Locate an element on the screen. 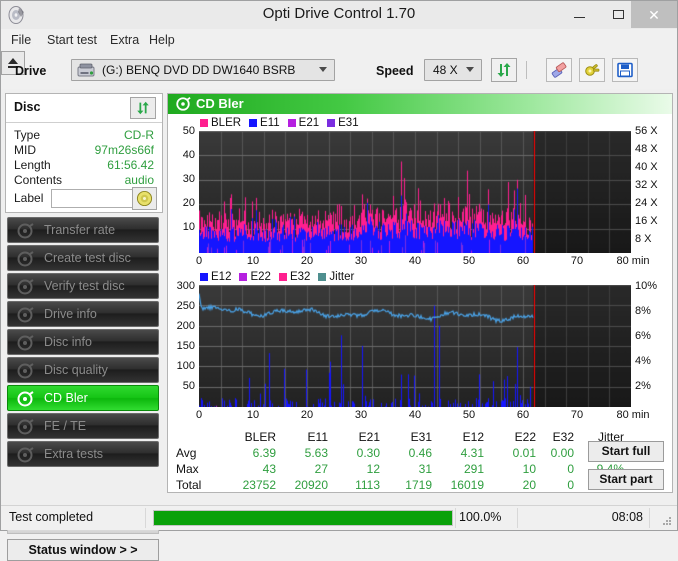 Image resolution: width=678 pixels, height=561 pixels. disc-value-type: CD-R is located at coordinates (139, 135).